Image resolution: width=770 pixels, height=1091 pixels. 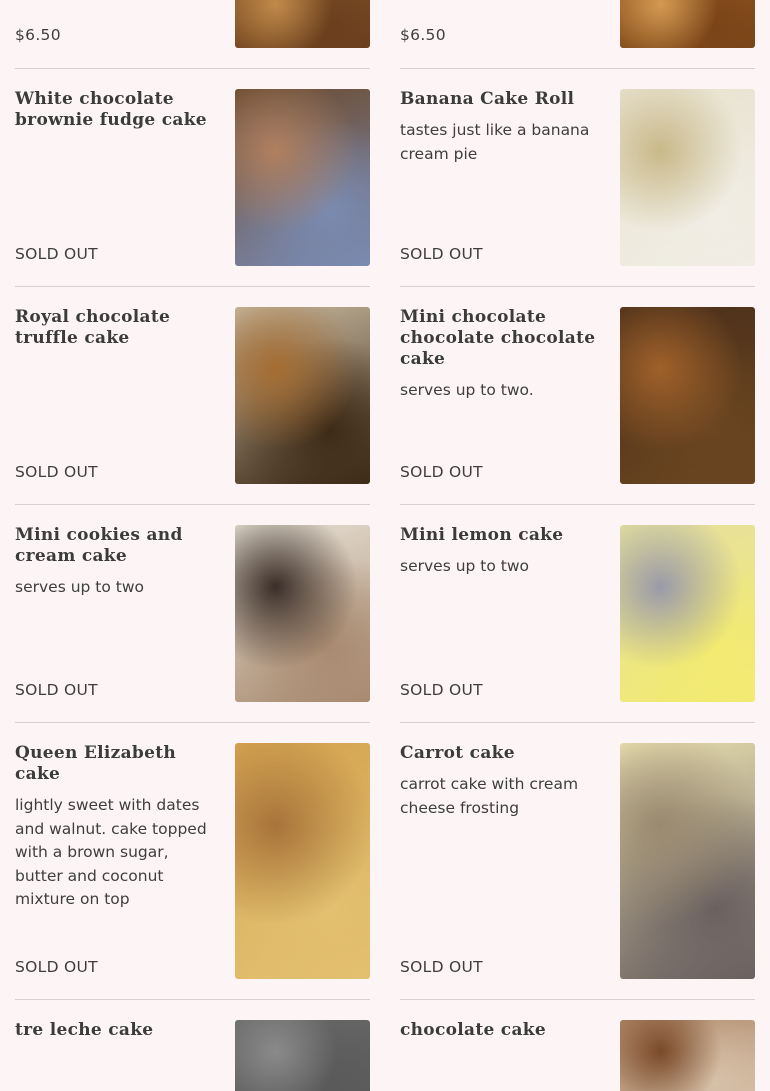 I want to click on item-name: Queen Elizabeth cake, so click(x=96, y=763).